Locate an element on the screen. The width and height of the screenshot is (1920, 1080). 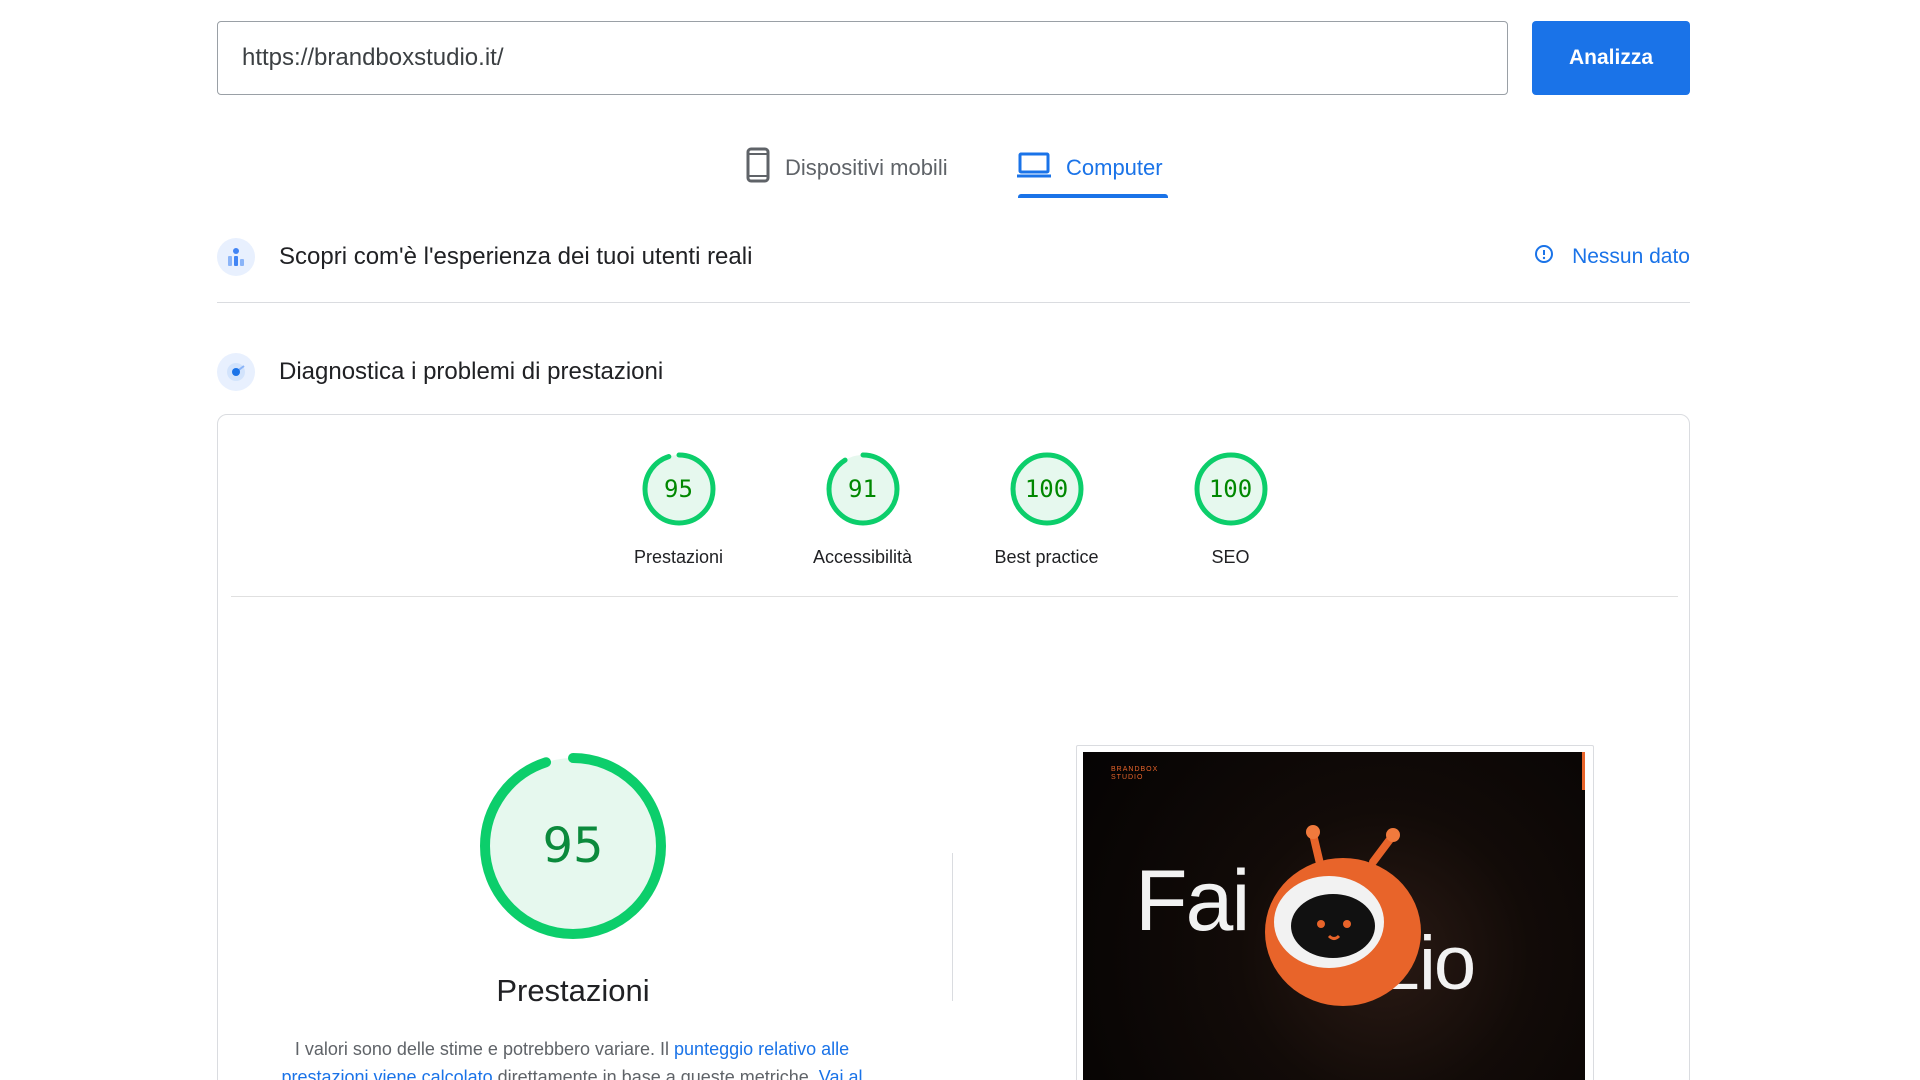
diagnostics-section-header: Diagnostica i problemi di prestazioni is located at coordinates (953, 372).